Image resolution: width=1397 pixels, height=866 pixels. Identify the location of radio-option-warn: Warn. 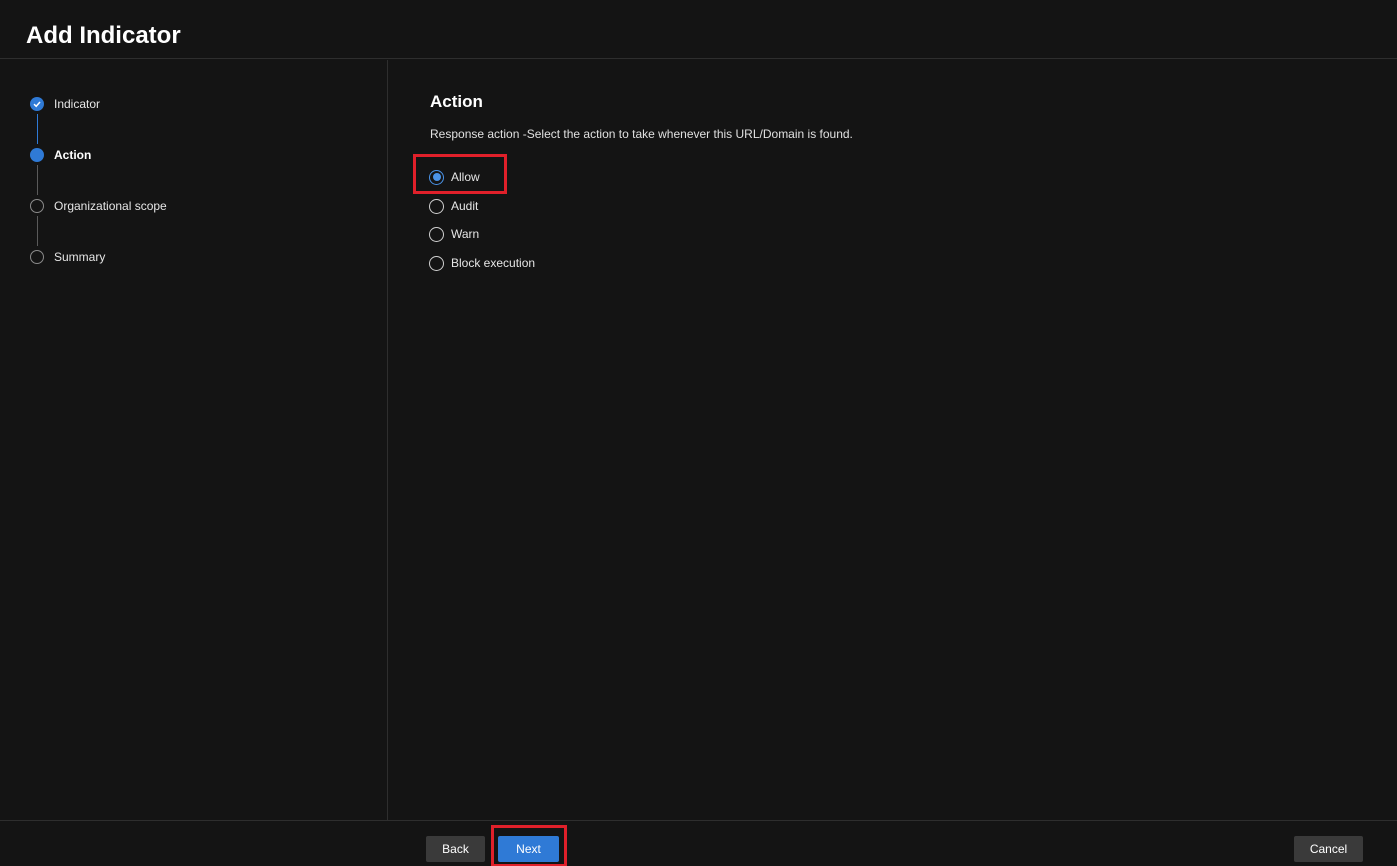
(454, 234).